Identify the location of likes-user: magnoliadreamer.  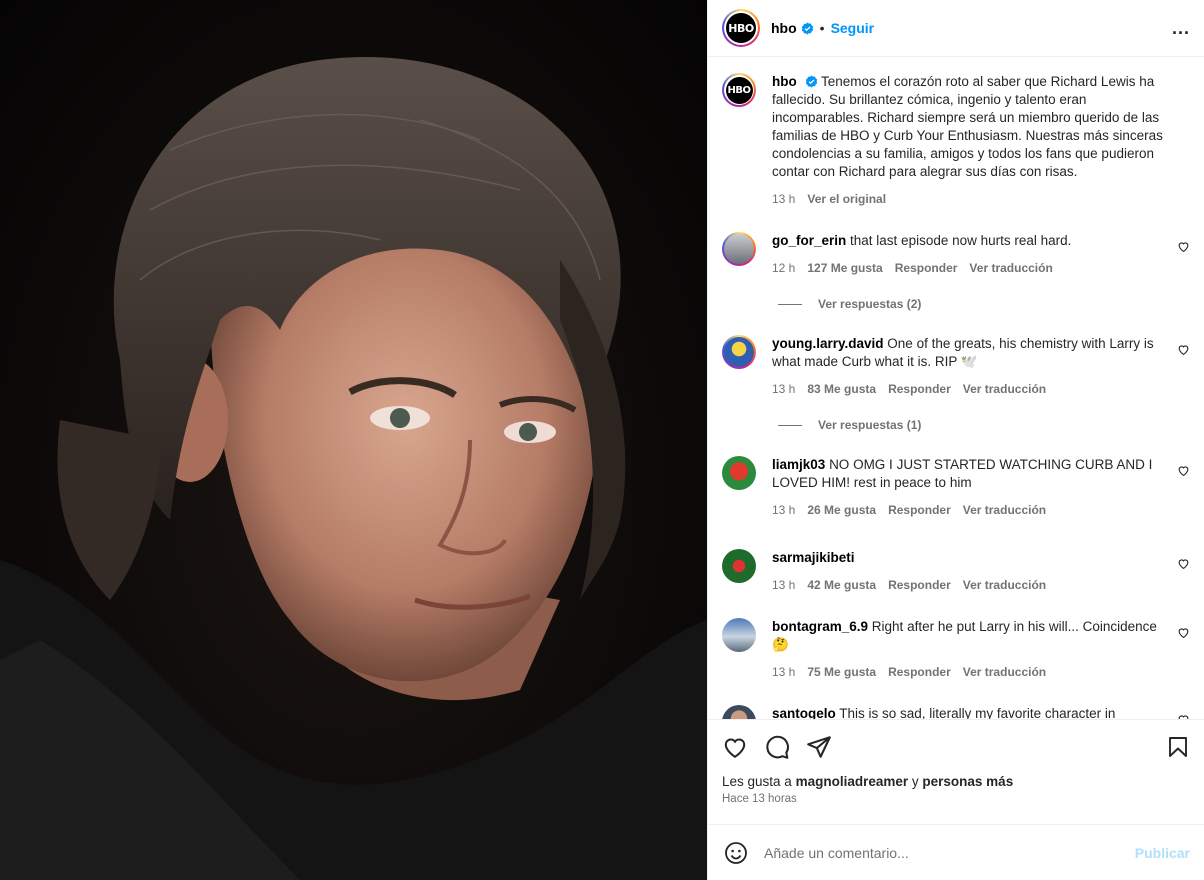
(852, 781).